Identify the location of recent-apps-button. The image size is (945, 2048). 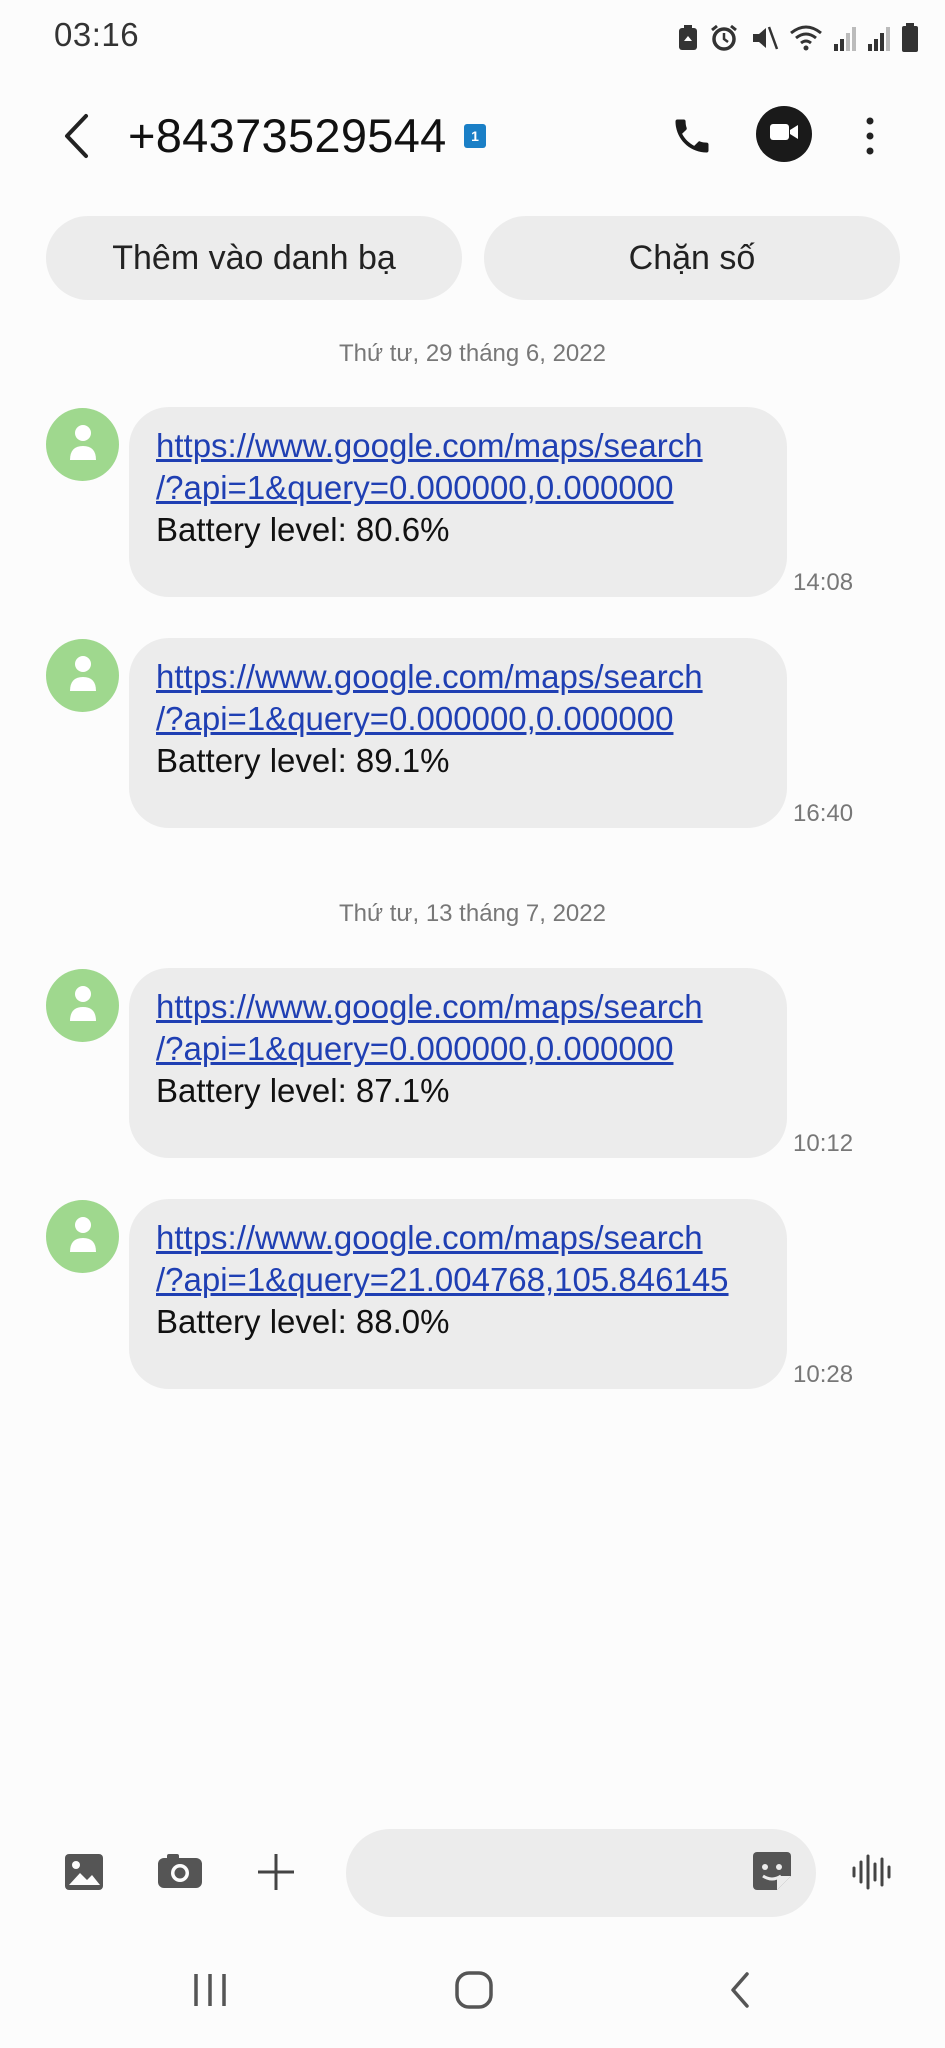
(210, 1992).